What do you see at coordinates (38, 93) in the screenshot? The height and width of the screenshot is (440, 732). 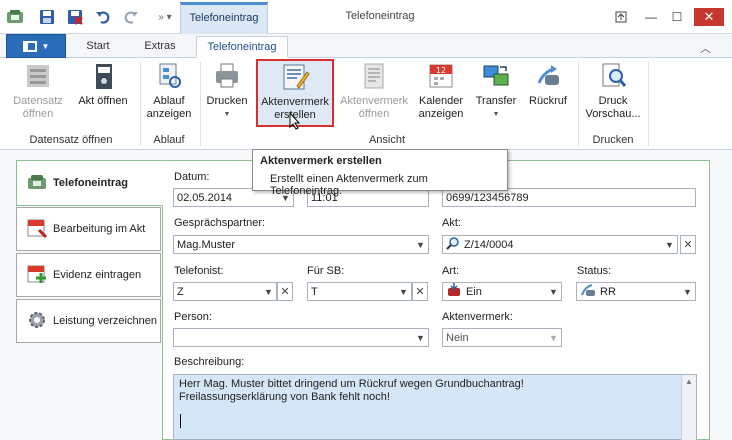 I see `datensatz-oeffnen-button: Datensatz öffnen` at bounding box center [38, 93].